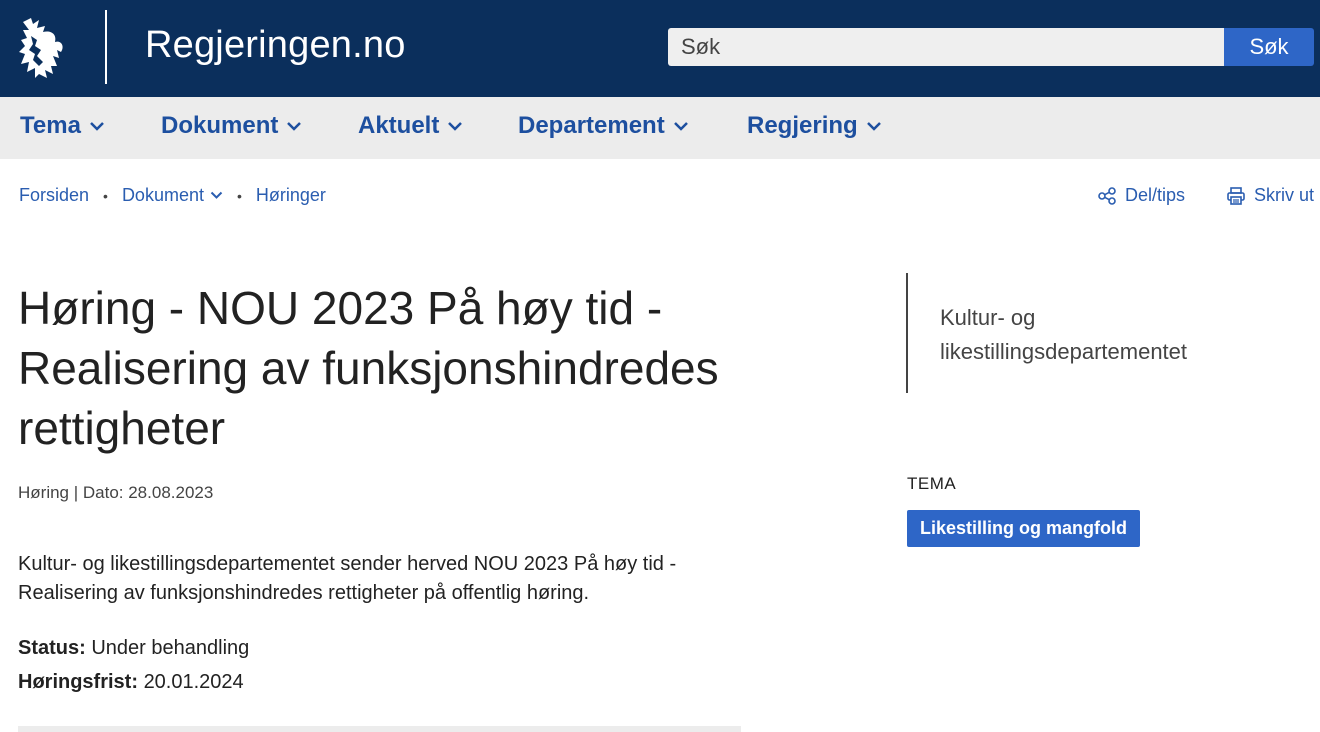  I want to click on search-button: Søk, so click(1269, 47).